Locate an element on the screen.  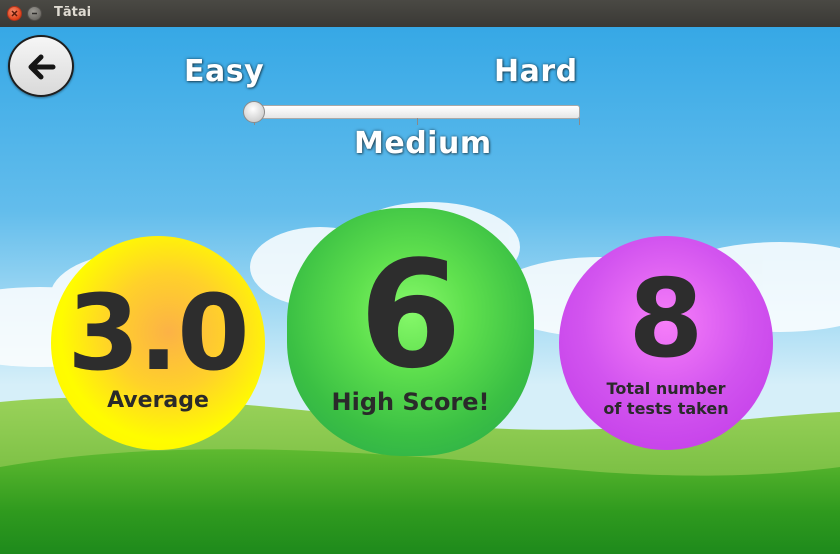
window-title: Tātai is located at coordinates (73, 12).